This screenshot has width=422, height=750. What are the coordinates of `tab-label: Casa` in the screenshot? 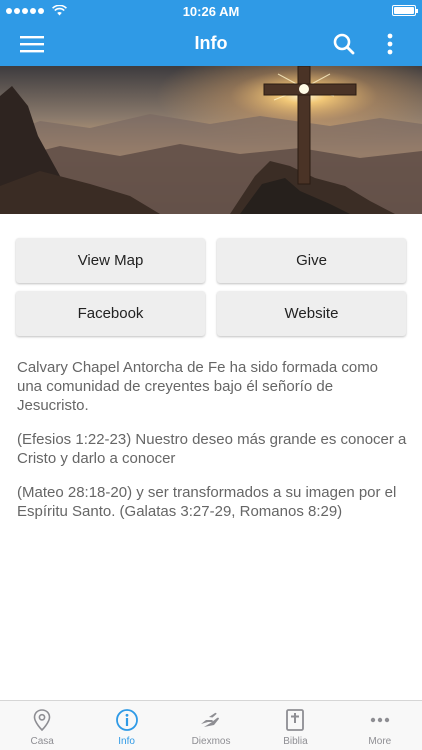 It's located at (42, 741).